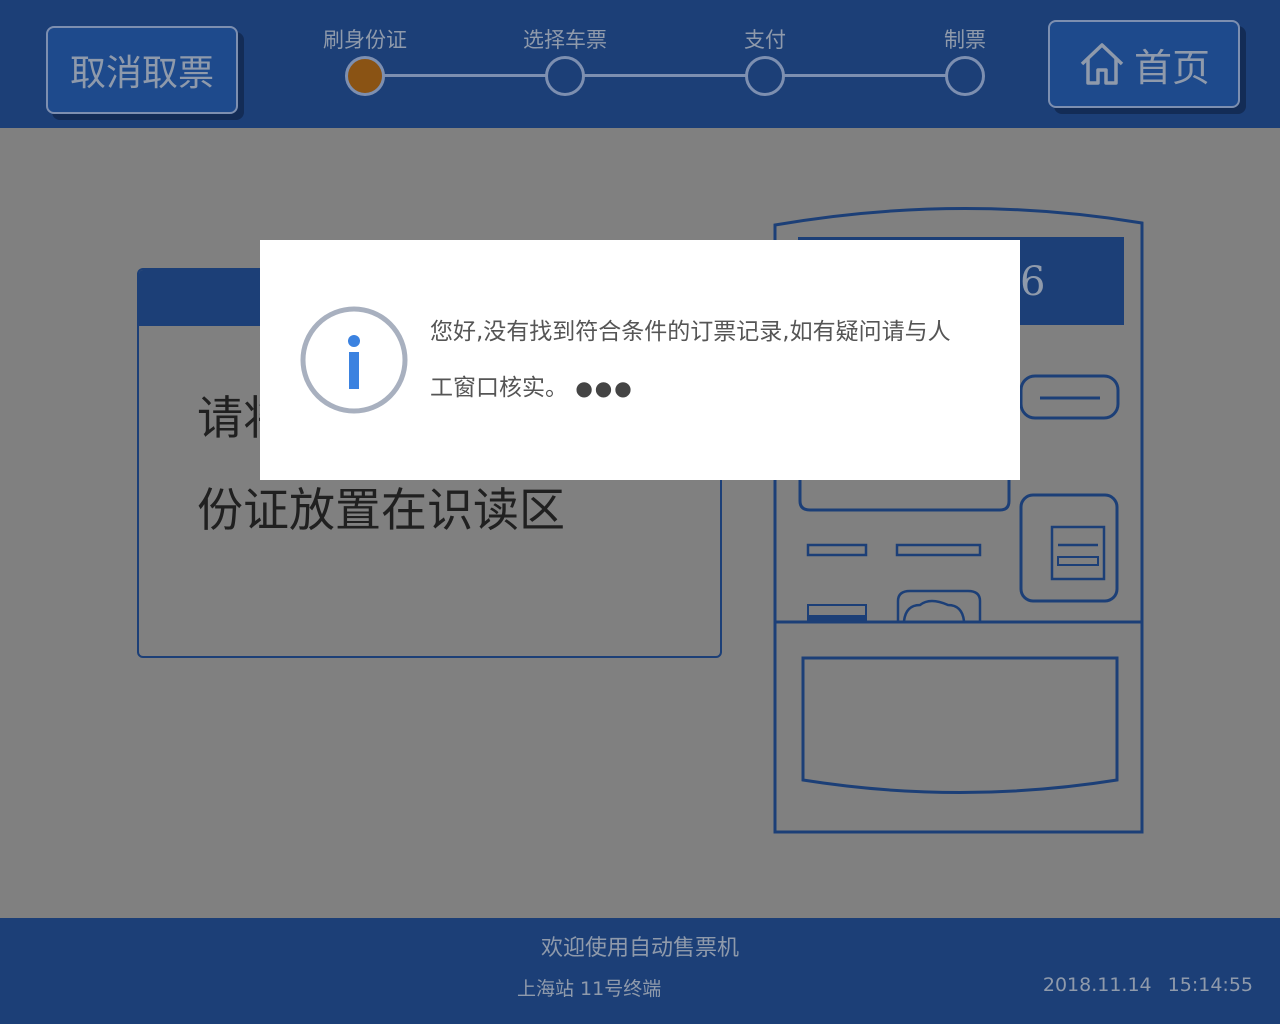 This screenshot has width=1280, height=1024. I want to click on loading-dots-icon: ●●●, so click(604, 388).